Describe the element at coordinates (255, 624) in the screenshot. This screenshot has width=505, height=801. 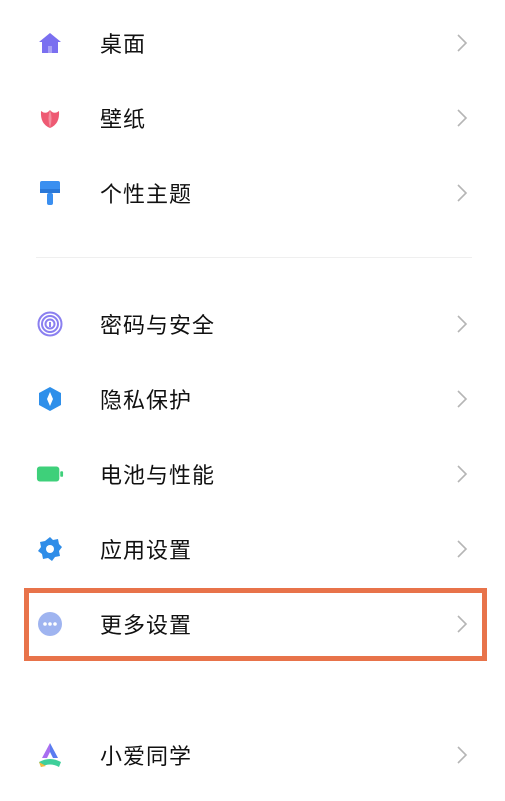
I see `highlight-box` at that location.